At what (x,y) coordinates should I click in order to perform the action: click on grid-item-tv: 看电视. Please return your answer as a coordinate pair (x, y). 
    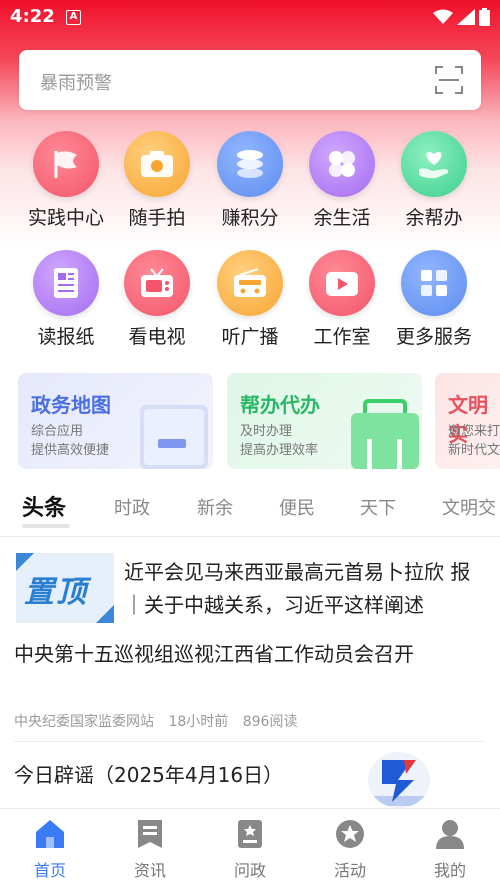
    Looking at the image, I should click on (157, 299).